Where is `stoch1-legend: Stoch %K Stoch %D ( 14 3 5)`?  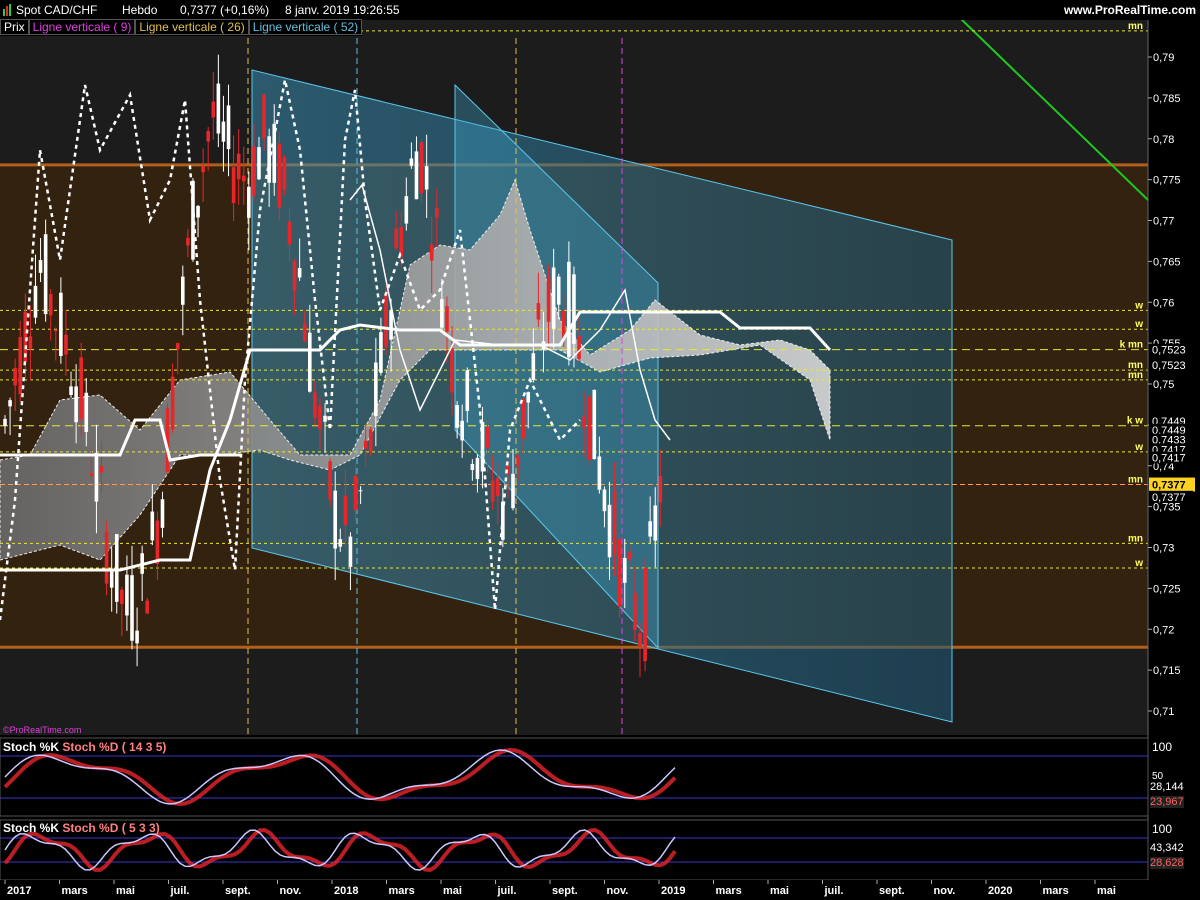
stoch1-legend: Stoch %K Stoch %D ( 14 3 5) is located at coordinates (84, 747).